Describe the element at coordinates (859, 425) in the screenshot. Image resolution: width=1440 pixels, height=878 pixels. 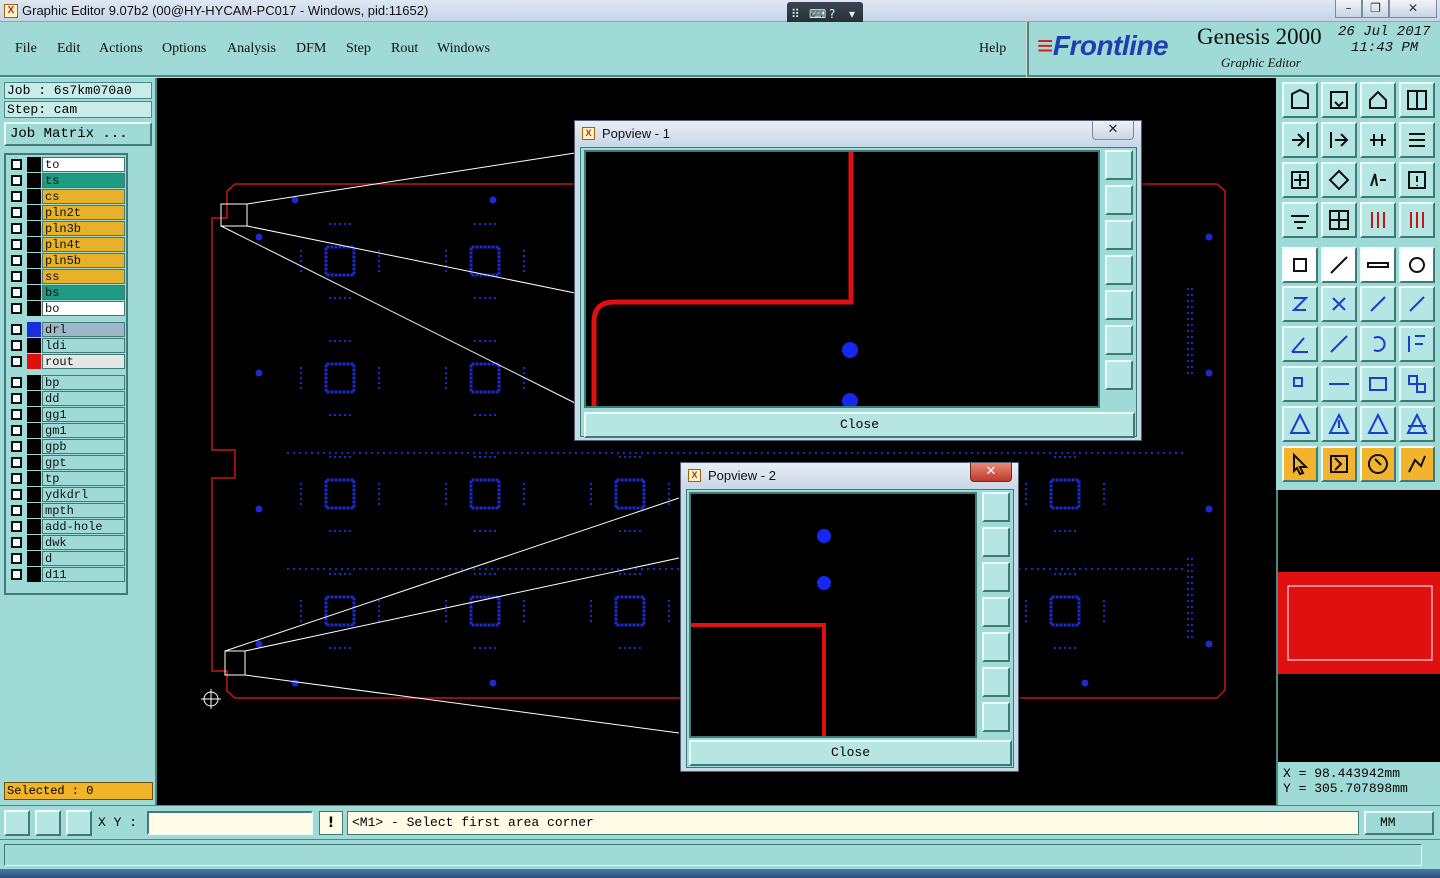
I see `popview-1-close-button: Close` at that location.